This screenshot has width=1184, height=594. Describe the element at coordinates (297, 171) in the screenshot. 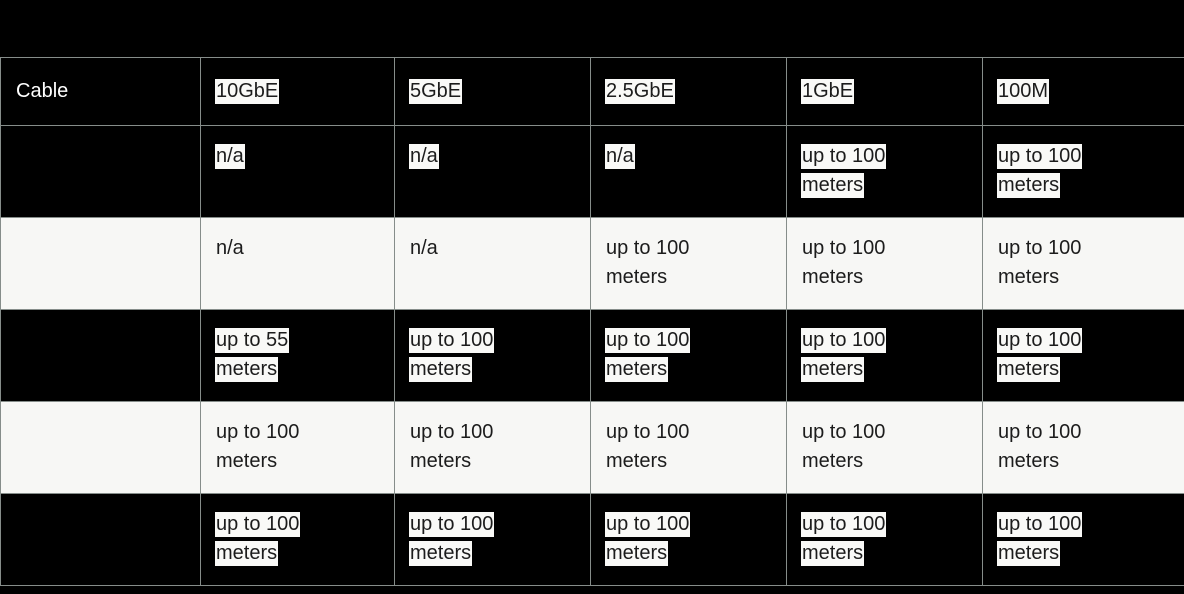

I see `table-cell-r0-10gbe: n/a` at that location.